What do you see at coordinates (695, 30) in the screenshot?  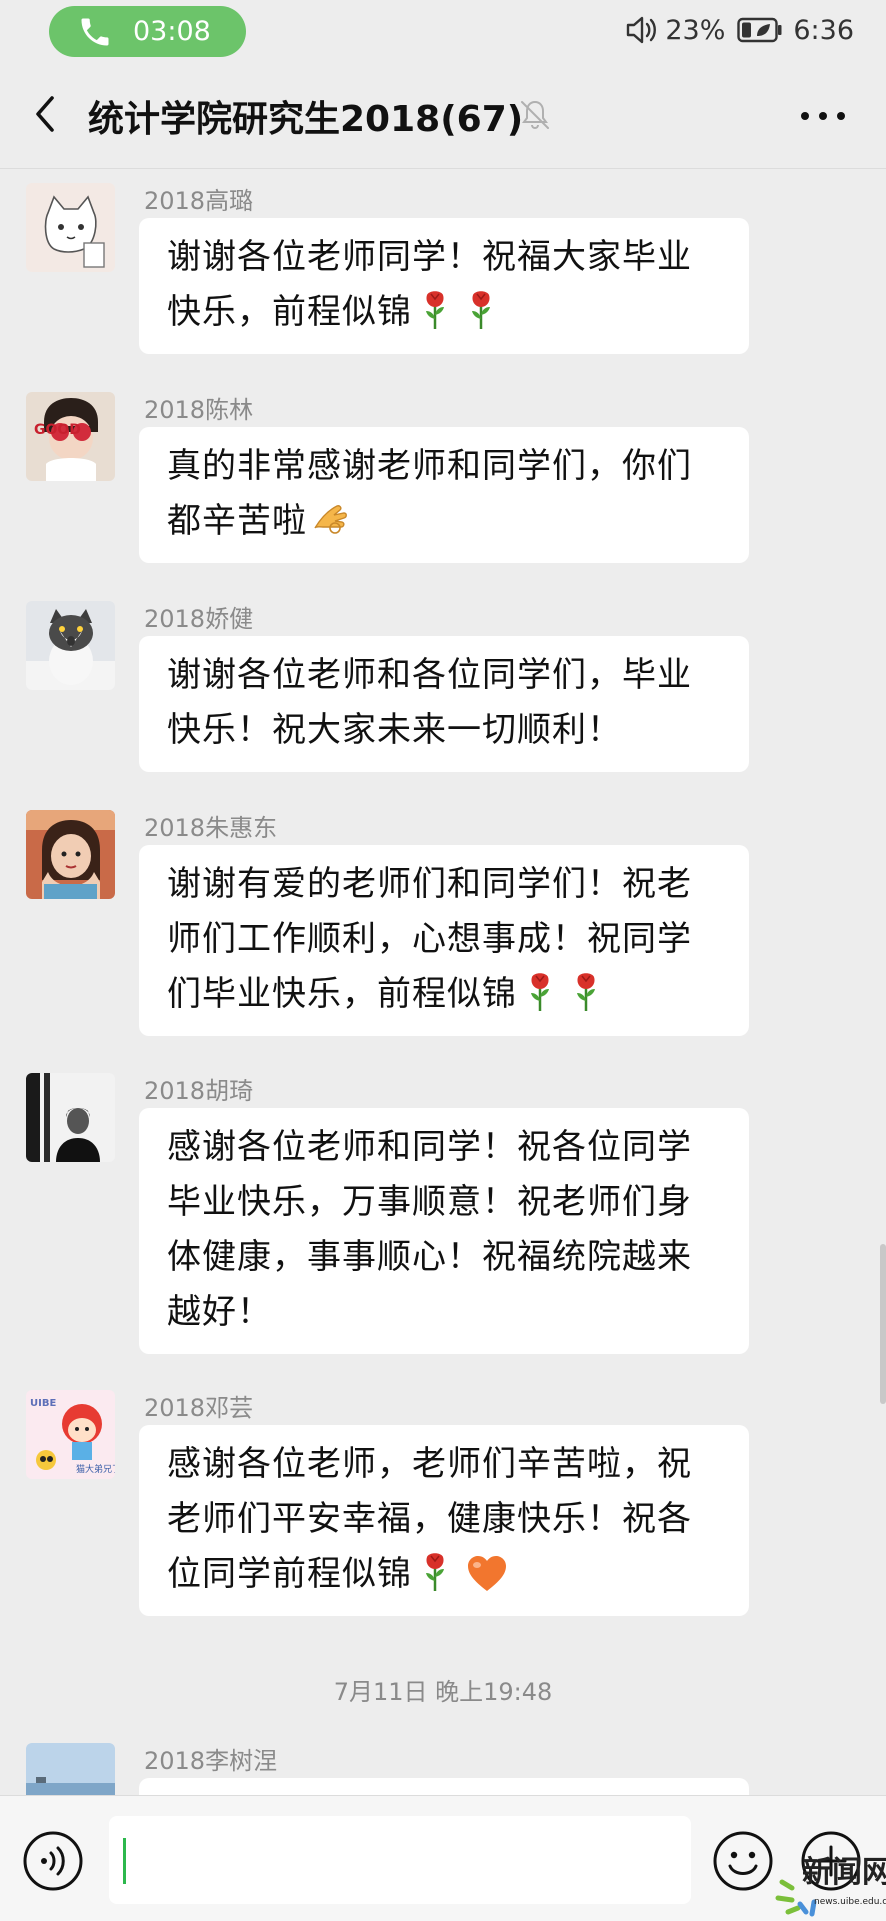 I see `battery-percent: 23%` at bounding box center [695, 30].